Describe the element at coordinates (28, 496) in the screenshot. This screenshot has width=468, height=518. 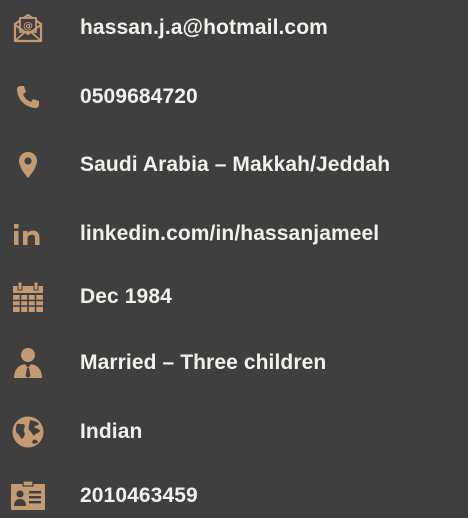
I see `id-card-icon` at that location.